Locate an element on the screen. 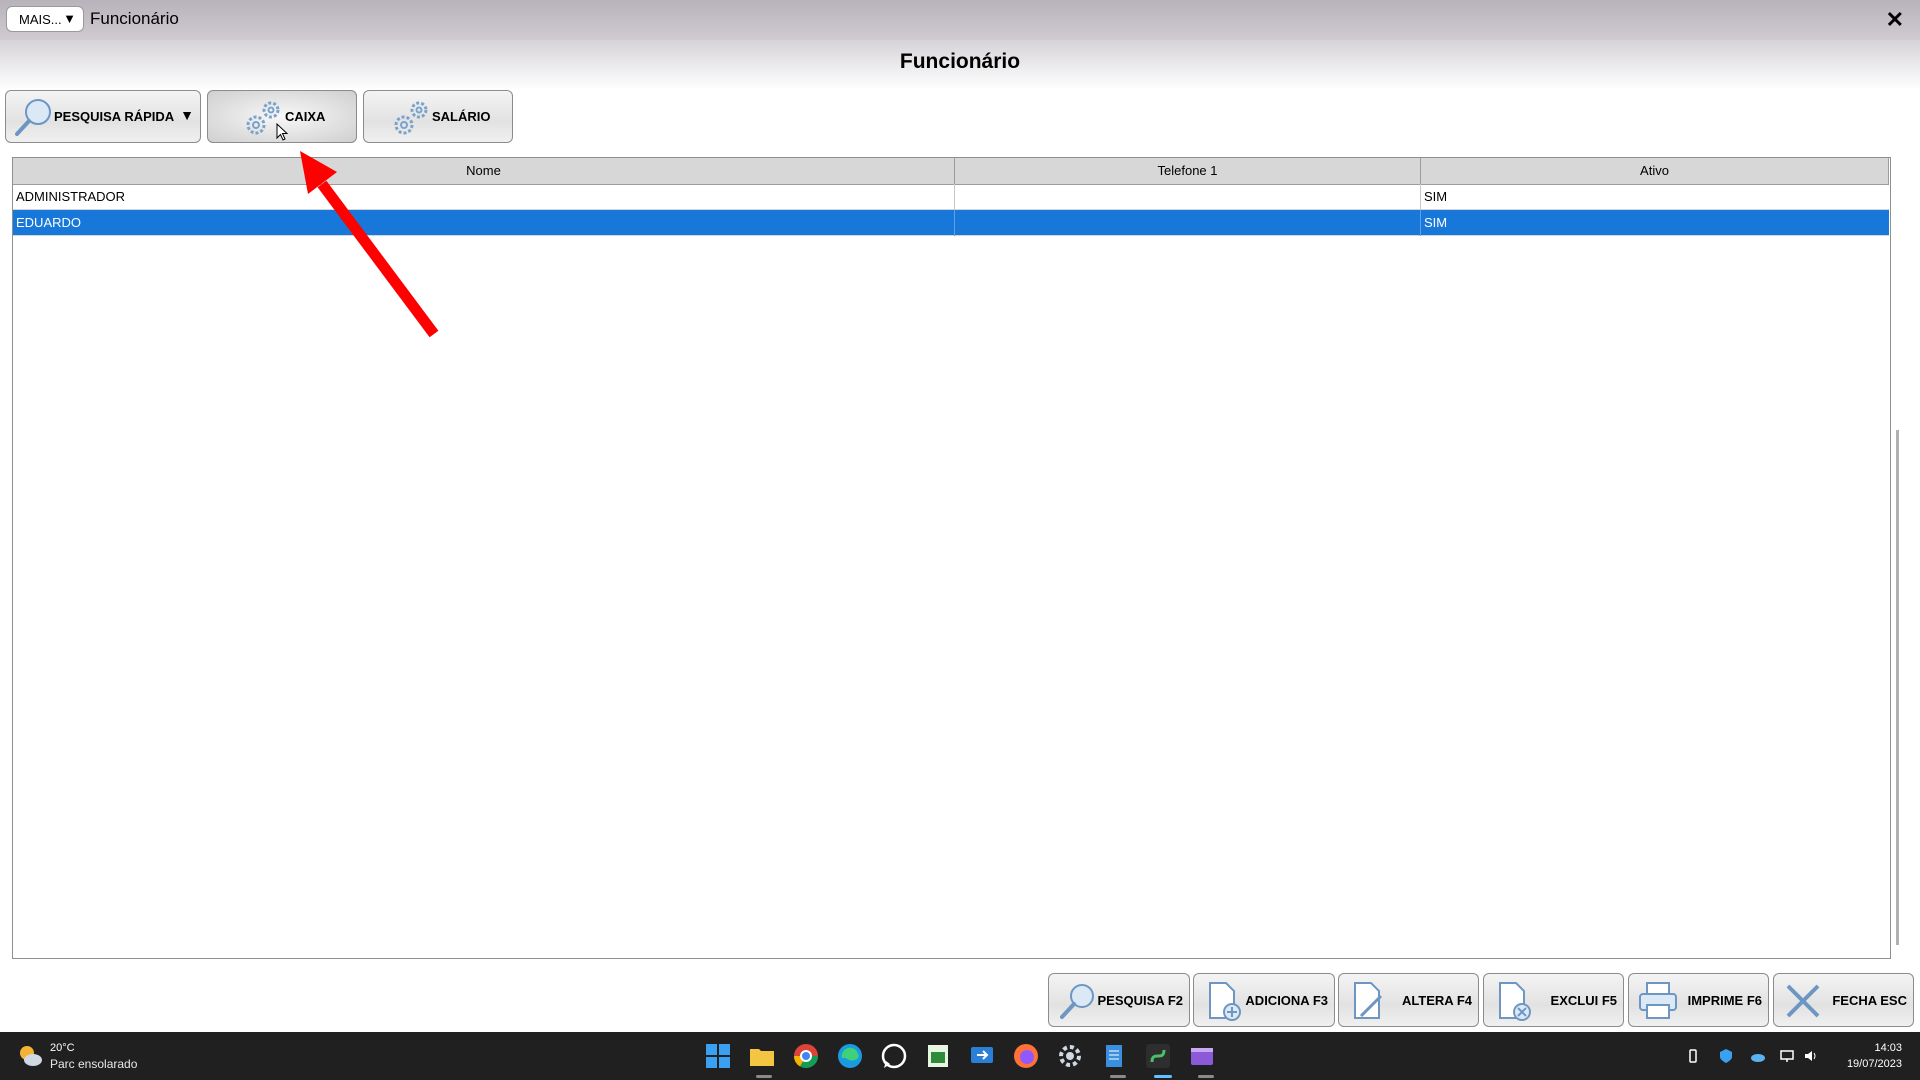 The height and width of the screenshot is (1080, 1920). weather-widget: 20°C Parc ensolarado is located at coordinates (76, 1058).